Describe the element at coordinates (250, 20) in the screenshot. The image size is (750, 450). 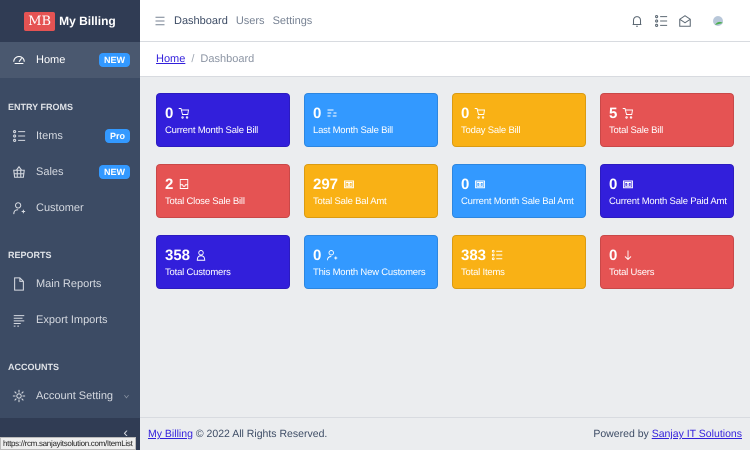
I see `nav-link: Users` at that location.